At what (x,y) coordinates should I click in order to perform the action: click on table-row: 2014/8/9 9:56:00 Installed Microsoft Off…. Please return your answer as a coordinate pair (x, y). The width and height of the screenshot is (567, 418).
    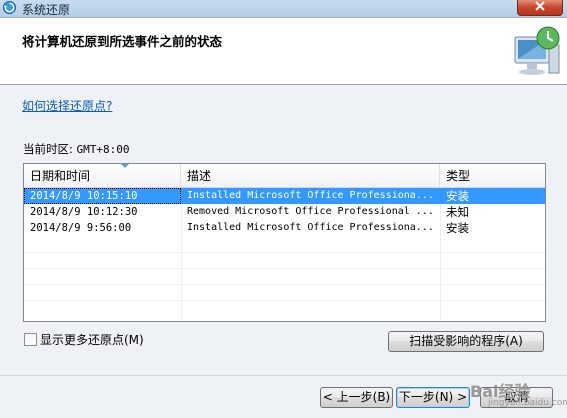
    Looking at the image, I should click on (284, 228).